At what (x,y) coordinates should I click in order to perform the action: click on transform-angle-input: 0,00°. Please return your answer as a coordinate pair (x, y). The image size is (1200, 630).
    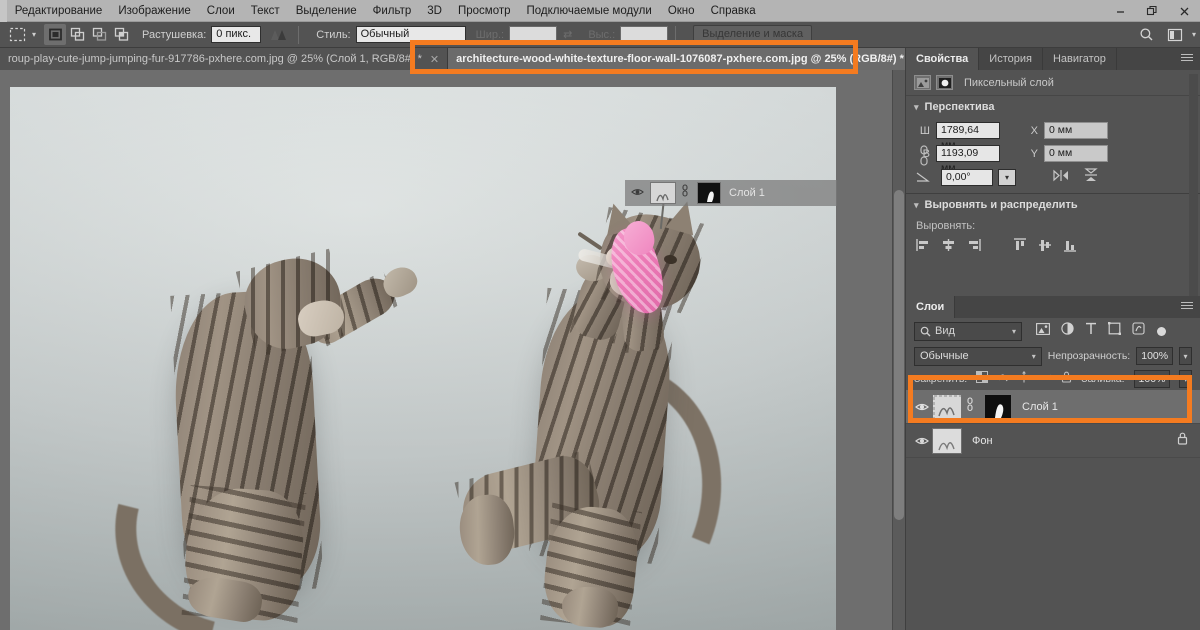
    Looking at the image, I should click on (967, 177).